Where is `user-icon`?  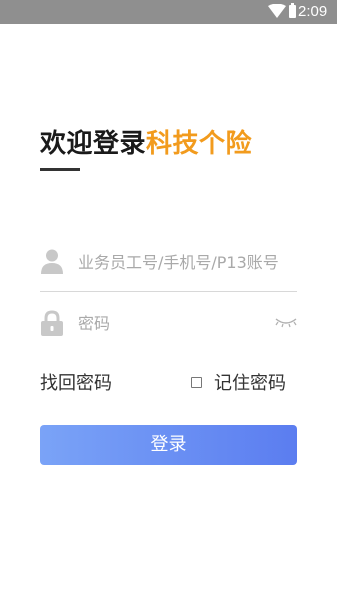
user-icon is located at coordinates (52, 261).